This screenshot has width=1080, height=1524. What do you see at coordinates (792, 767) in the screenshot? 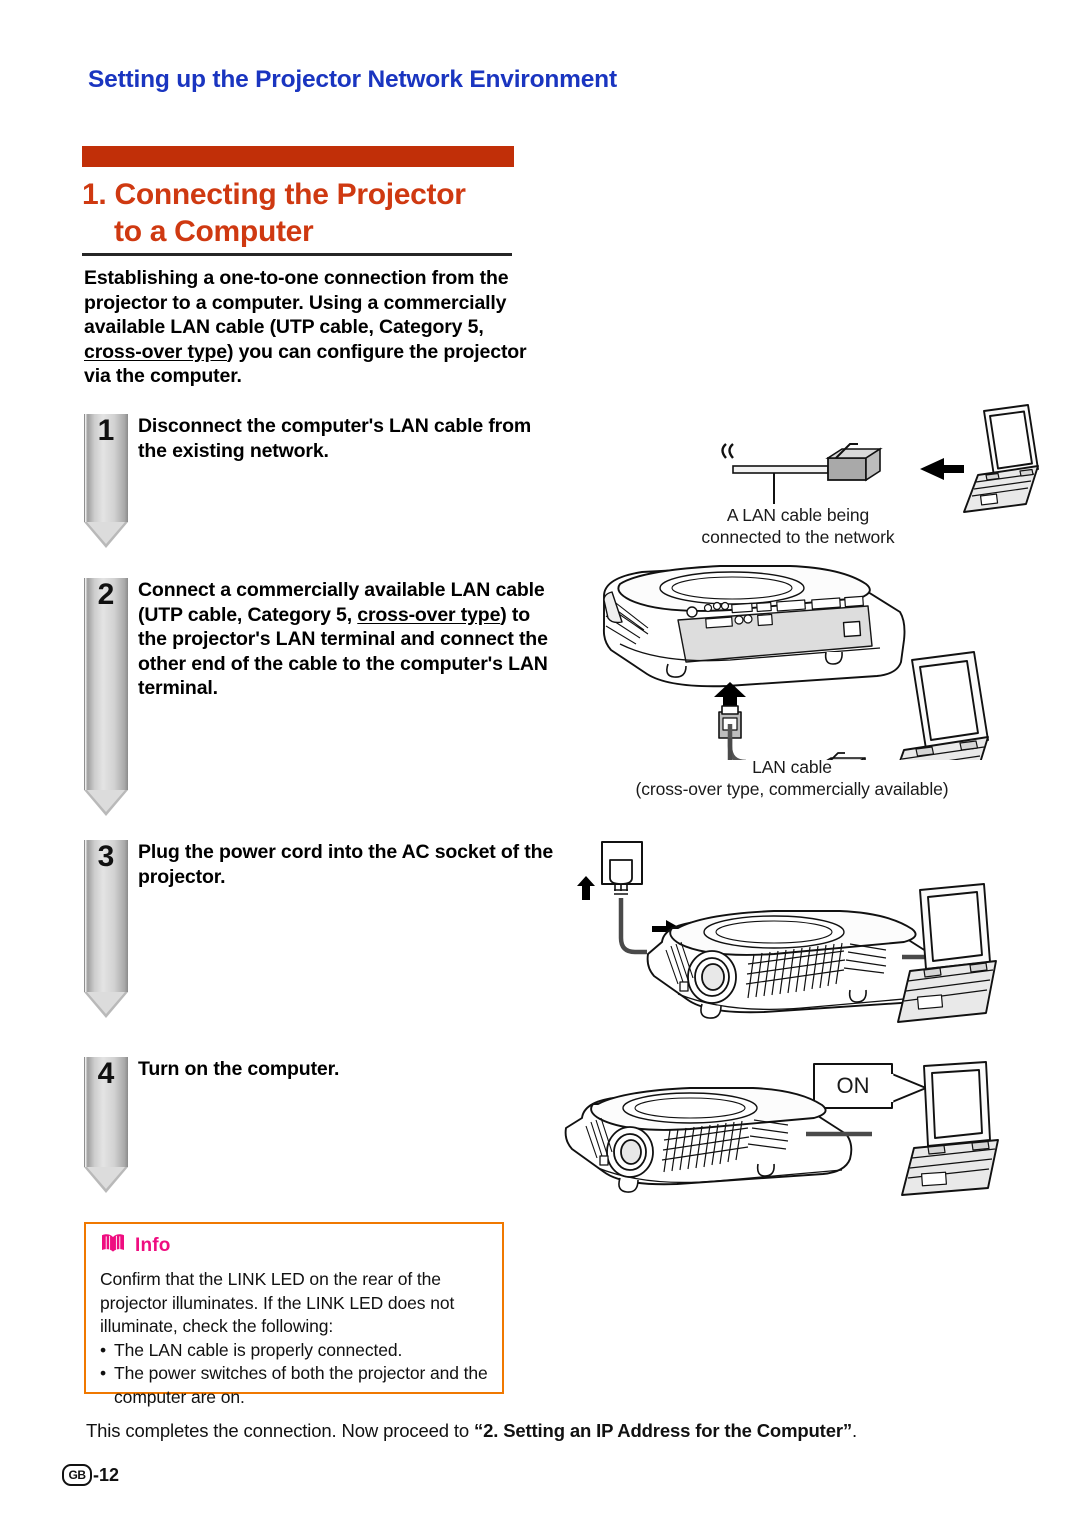
I see `figure-step-2-caption-line1: LAN cable` at bounding box center [792, 767].